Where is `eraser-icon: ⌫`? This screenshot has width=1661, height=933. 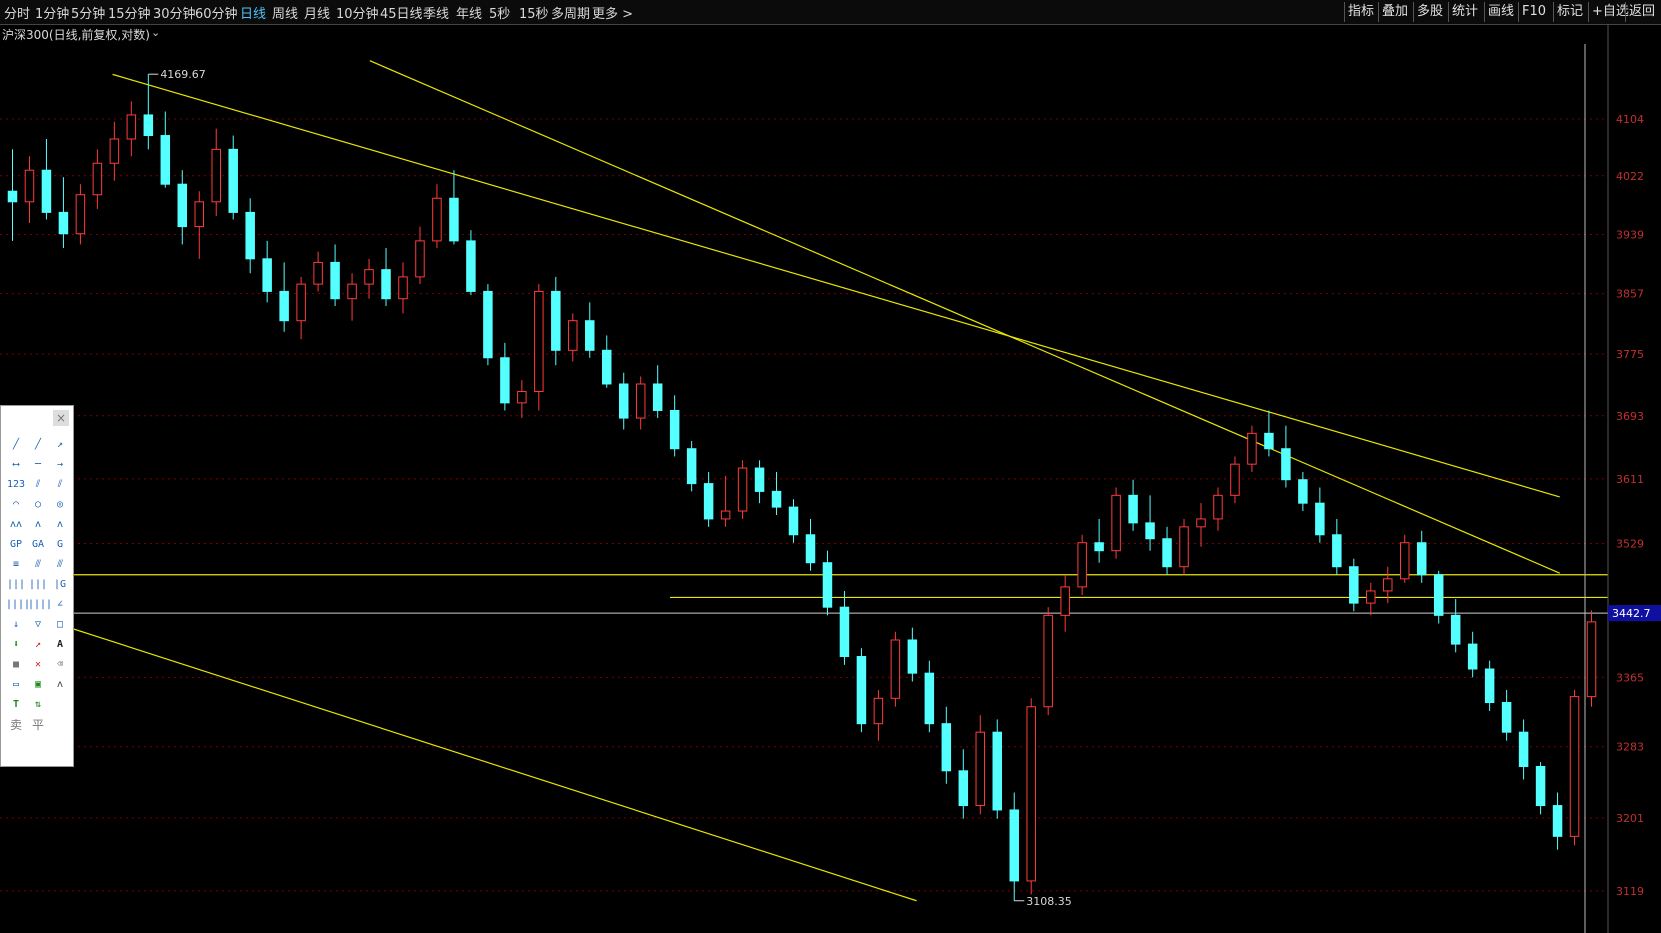 eraser-icon: ⌫ is located at coordinates (60, 665).